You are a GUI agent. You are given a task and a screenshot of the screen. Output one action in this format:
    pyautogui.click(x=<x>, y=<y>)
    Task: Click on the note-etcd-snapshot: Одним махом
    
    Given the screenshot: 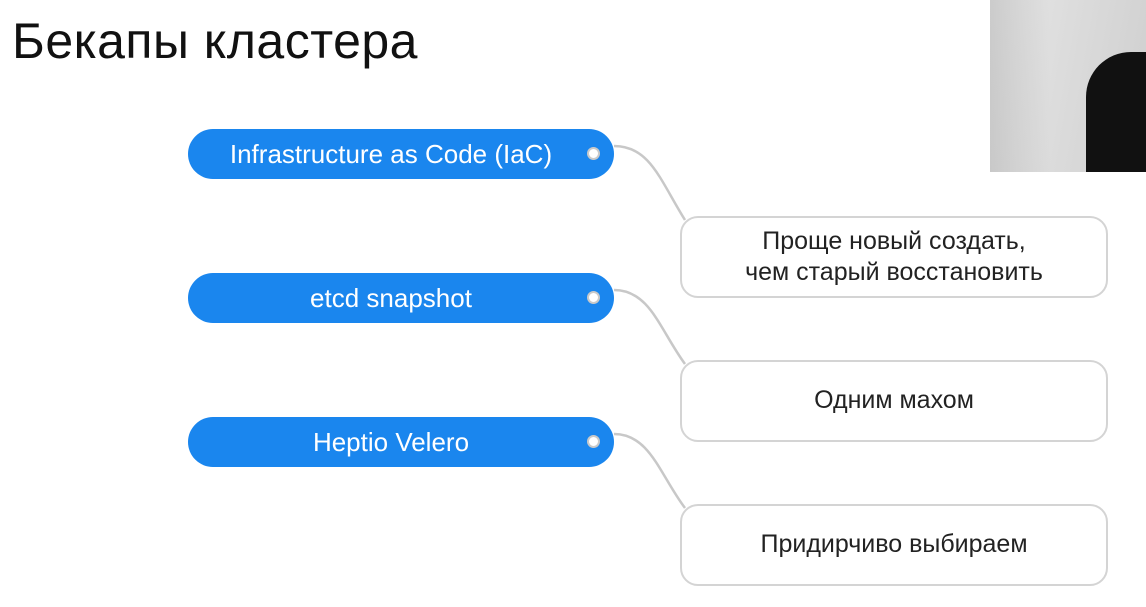 What is the action you would take?
    pyautogui.click(x=894, y=401)
    